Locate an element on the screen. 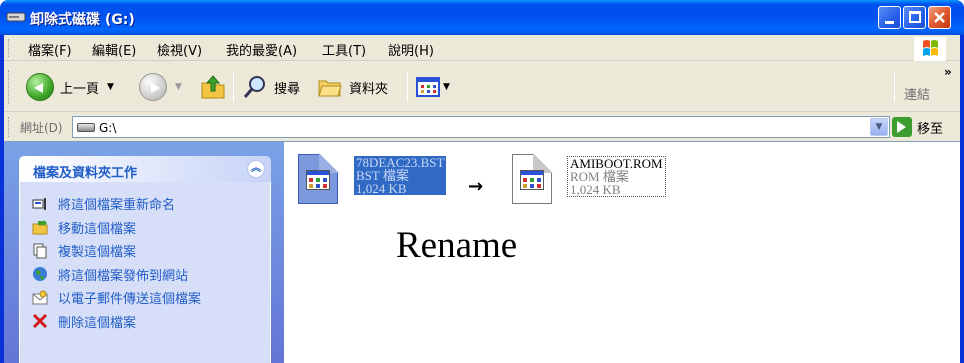 The height and width of the screenshot is (363, 964). address-label: 網址(D) is located at coordinates (41, 128).